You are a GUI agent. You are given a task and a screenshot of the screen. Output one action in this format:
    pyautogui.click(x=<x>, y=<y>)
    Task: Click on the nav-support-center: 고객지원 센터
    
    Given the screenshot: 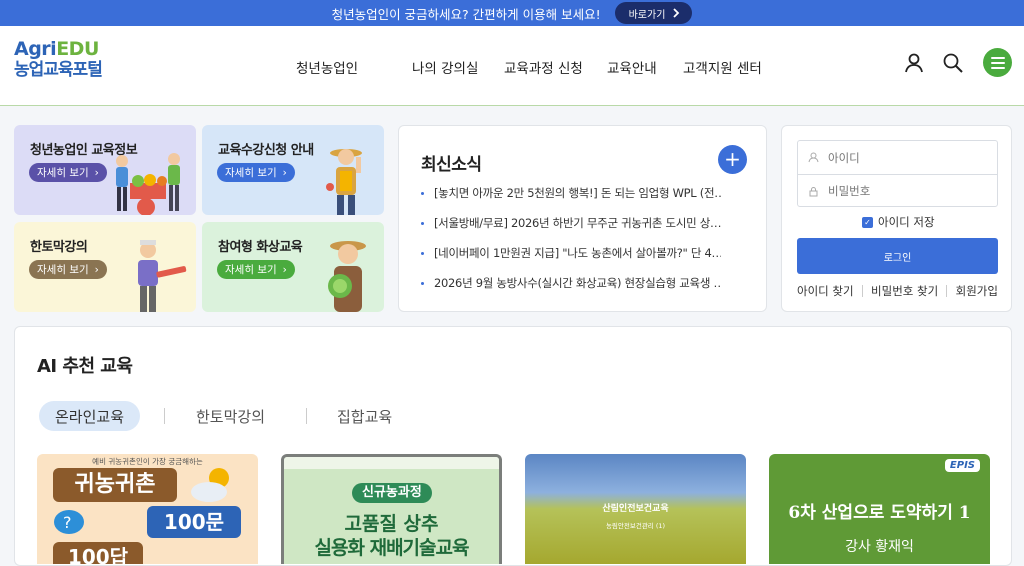 What is the action you would take?
    pyautogui.click(x=722, y=67)
    